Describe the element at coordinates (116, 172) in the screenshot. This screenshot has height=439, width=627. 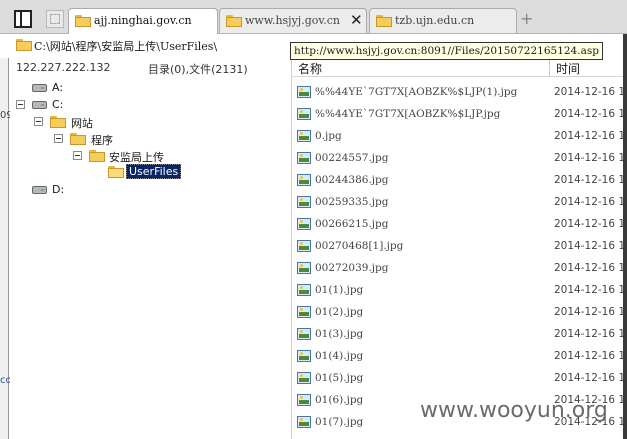
I see `open-folder-icon` at that location.